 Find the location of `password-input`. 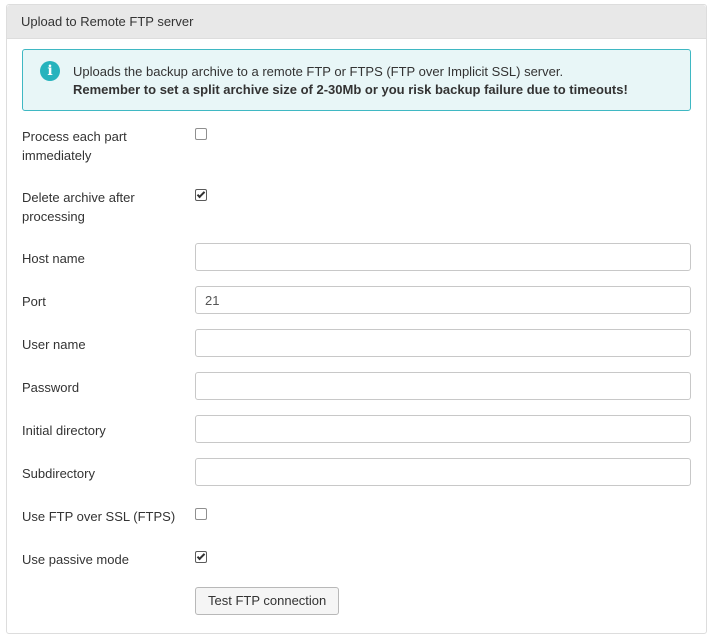

password-input is located at coordinates (443, 386).